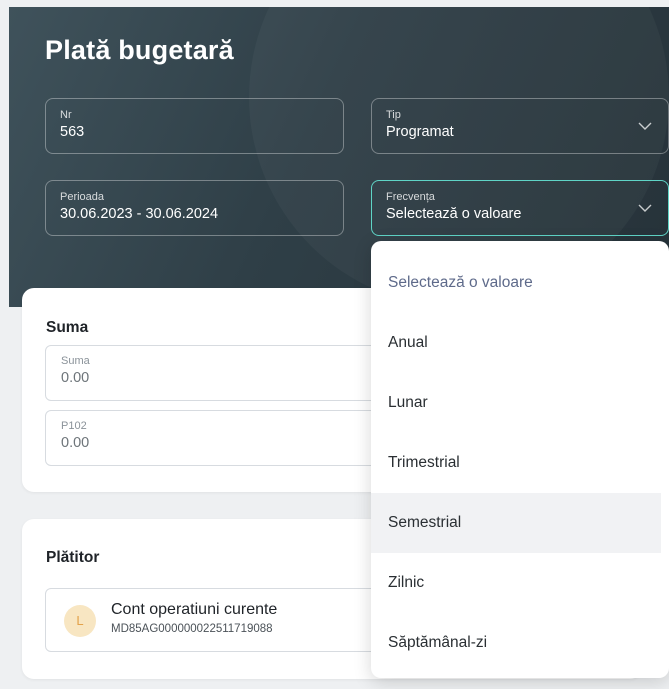 The height and width of the screenshot is (689, 669). I want to click on tip-select: Tip Programat, so click(520, 126).